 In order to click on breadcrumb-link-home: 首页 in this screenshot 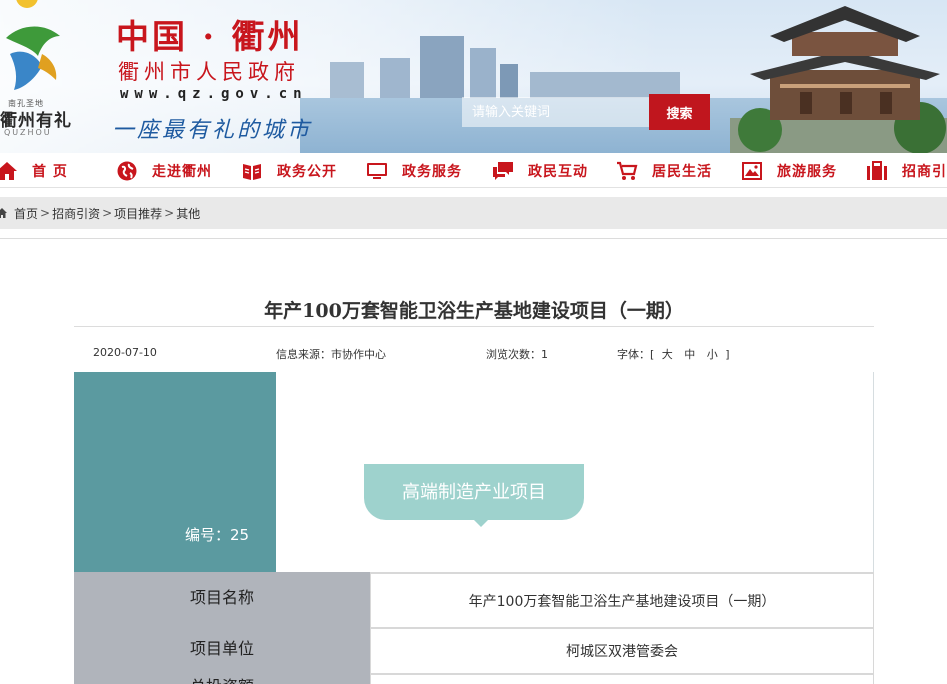, I will do `click(26, 213)`.